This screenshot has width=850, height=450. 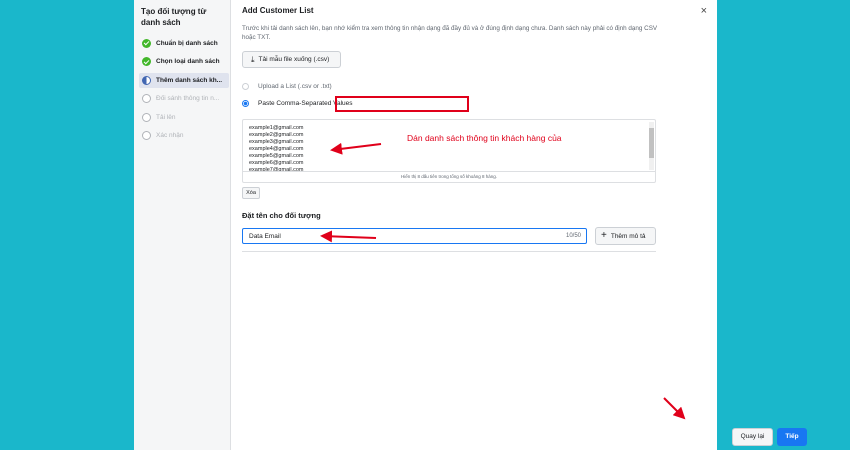 What do you see at coordinates (484, 138) in the screenshot?
I see `annotation-paste-note: Dán danh sách thông tin khách hàng của` at bounding box center [484, 138].